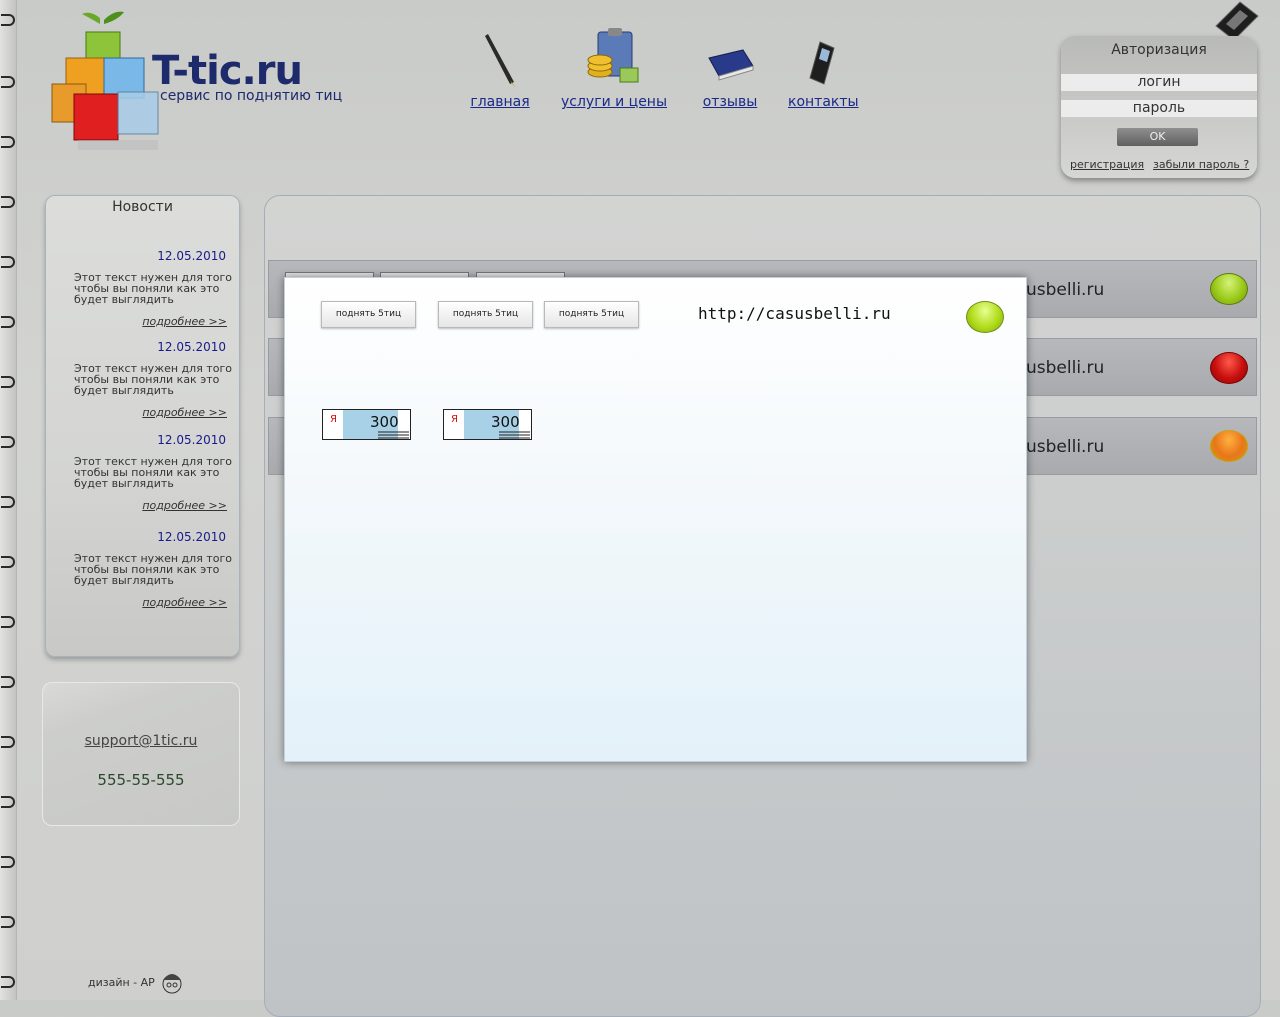  I want to click on status-orange-icon, so click(1229, 446).